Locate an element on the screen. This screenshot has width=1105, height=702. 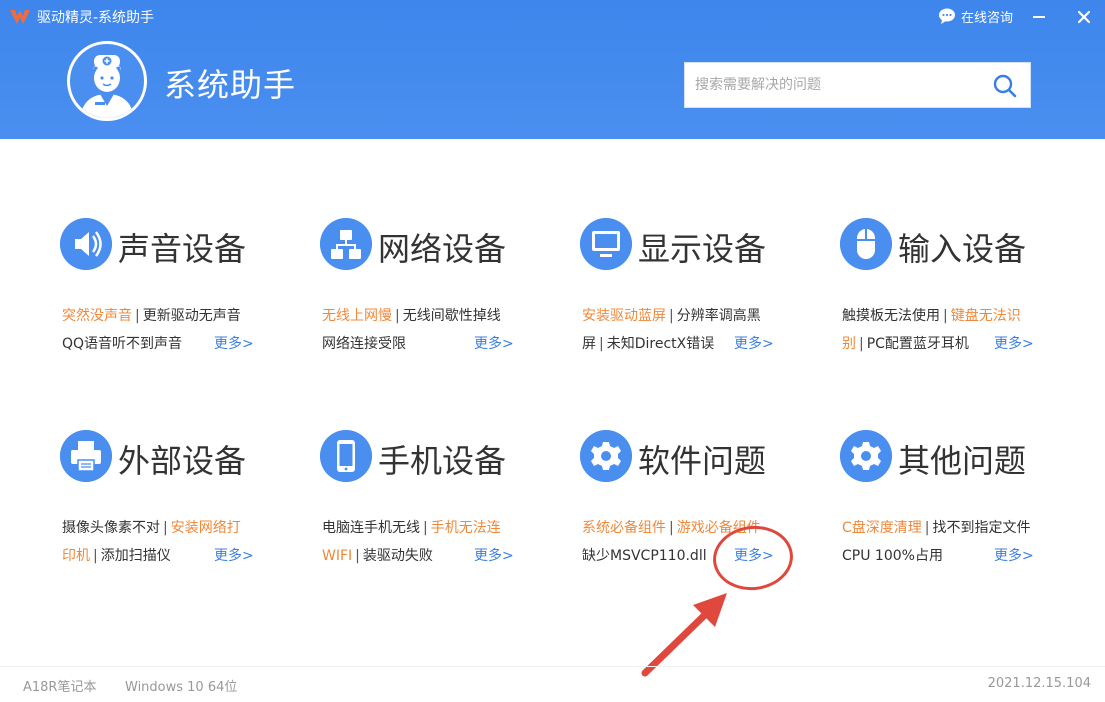
category-header: 软件问题 is located at coordinates (690, 456).